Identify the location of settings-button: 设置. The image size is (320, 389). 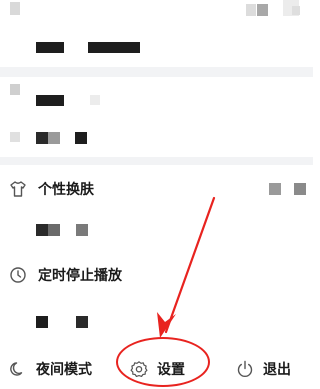
(157, 369).